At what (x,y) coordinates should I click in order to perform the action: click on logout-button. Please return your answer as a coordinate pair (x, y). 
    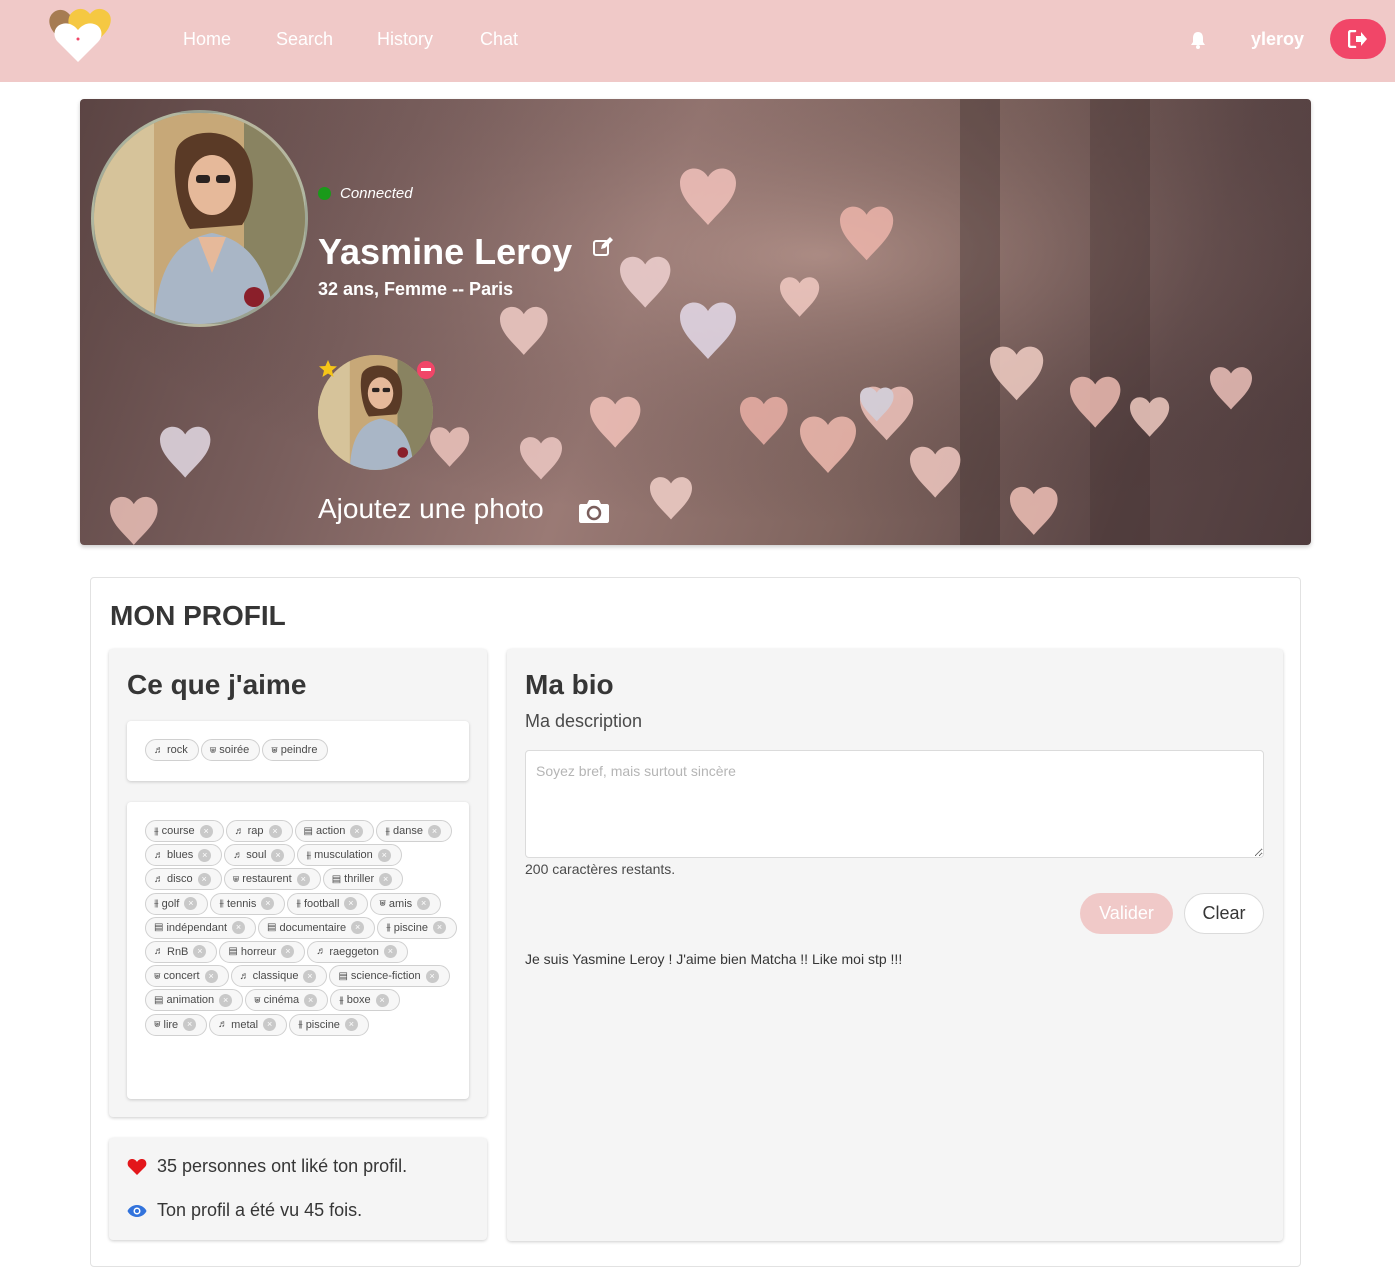
    Looking at the image, I should click on (1358, 39).